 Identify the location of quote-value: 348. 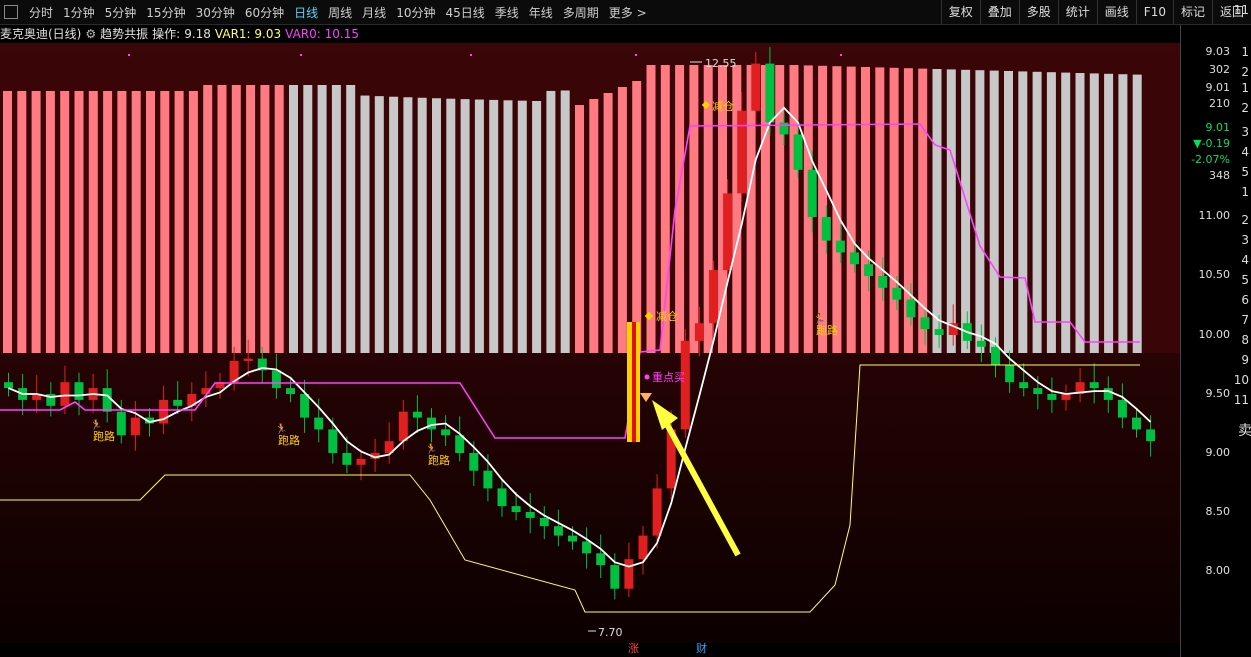
(1219, 175).